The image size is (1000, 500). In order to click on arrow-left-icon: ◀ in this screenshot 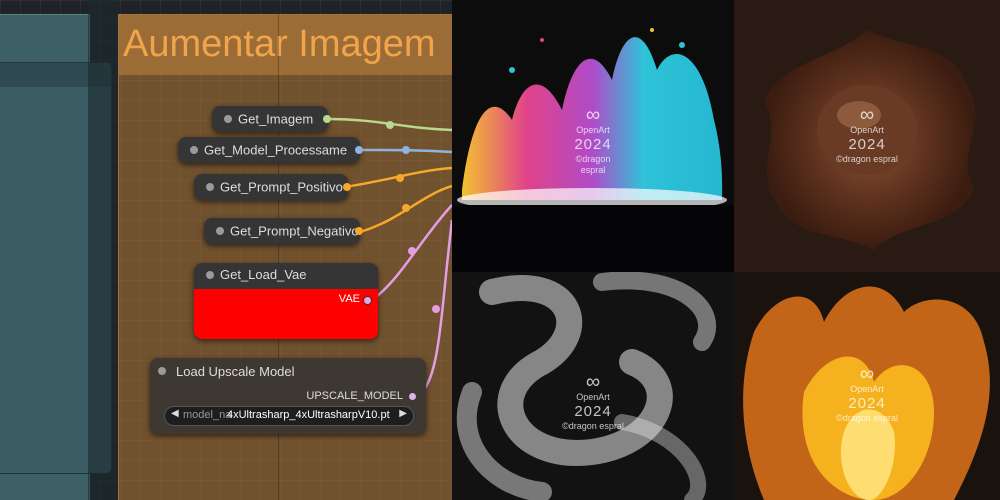, I will do `click(175, 413)`.